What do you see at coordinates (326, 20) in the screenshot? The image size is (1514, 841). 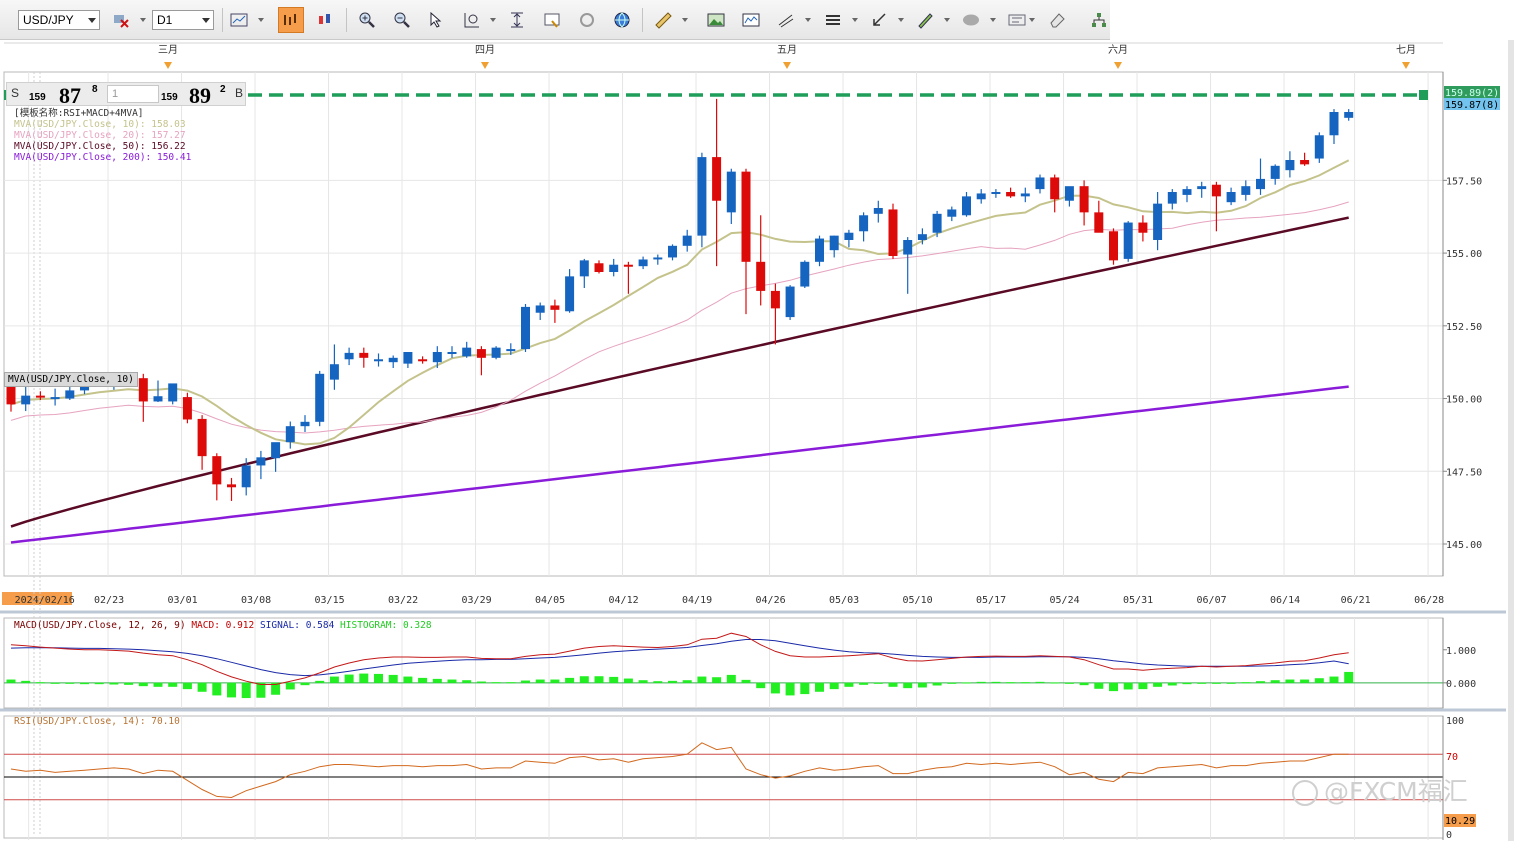 I see `candle-chart-button` at bounding box center [326, 20].